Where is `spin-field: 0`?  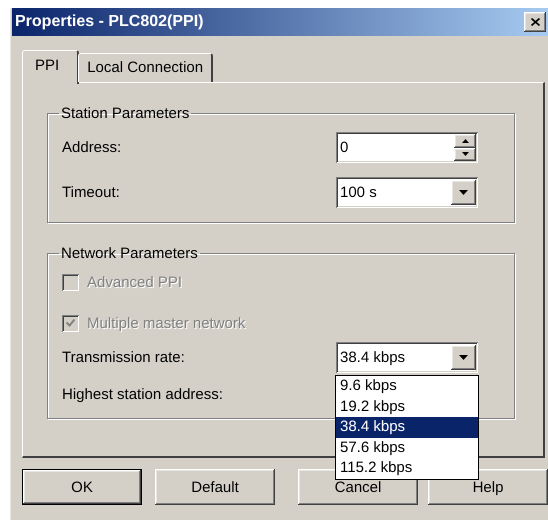 spin-field: 0 is located at coordinates (407, 147).